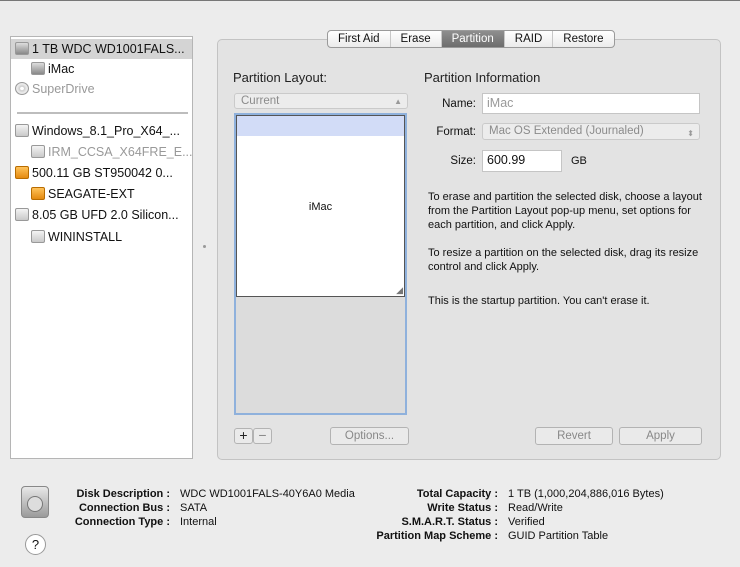  I want to click on remove-partition-button: −, so click(262, 436).